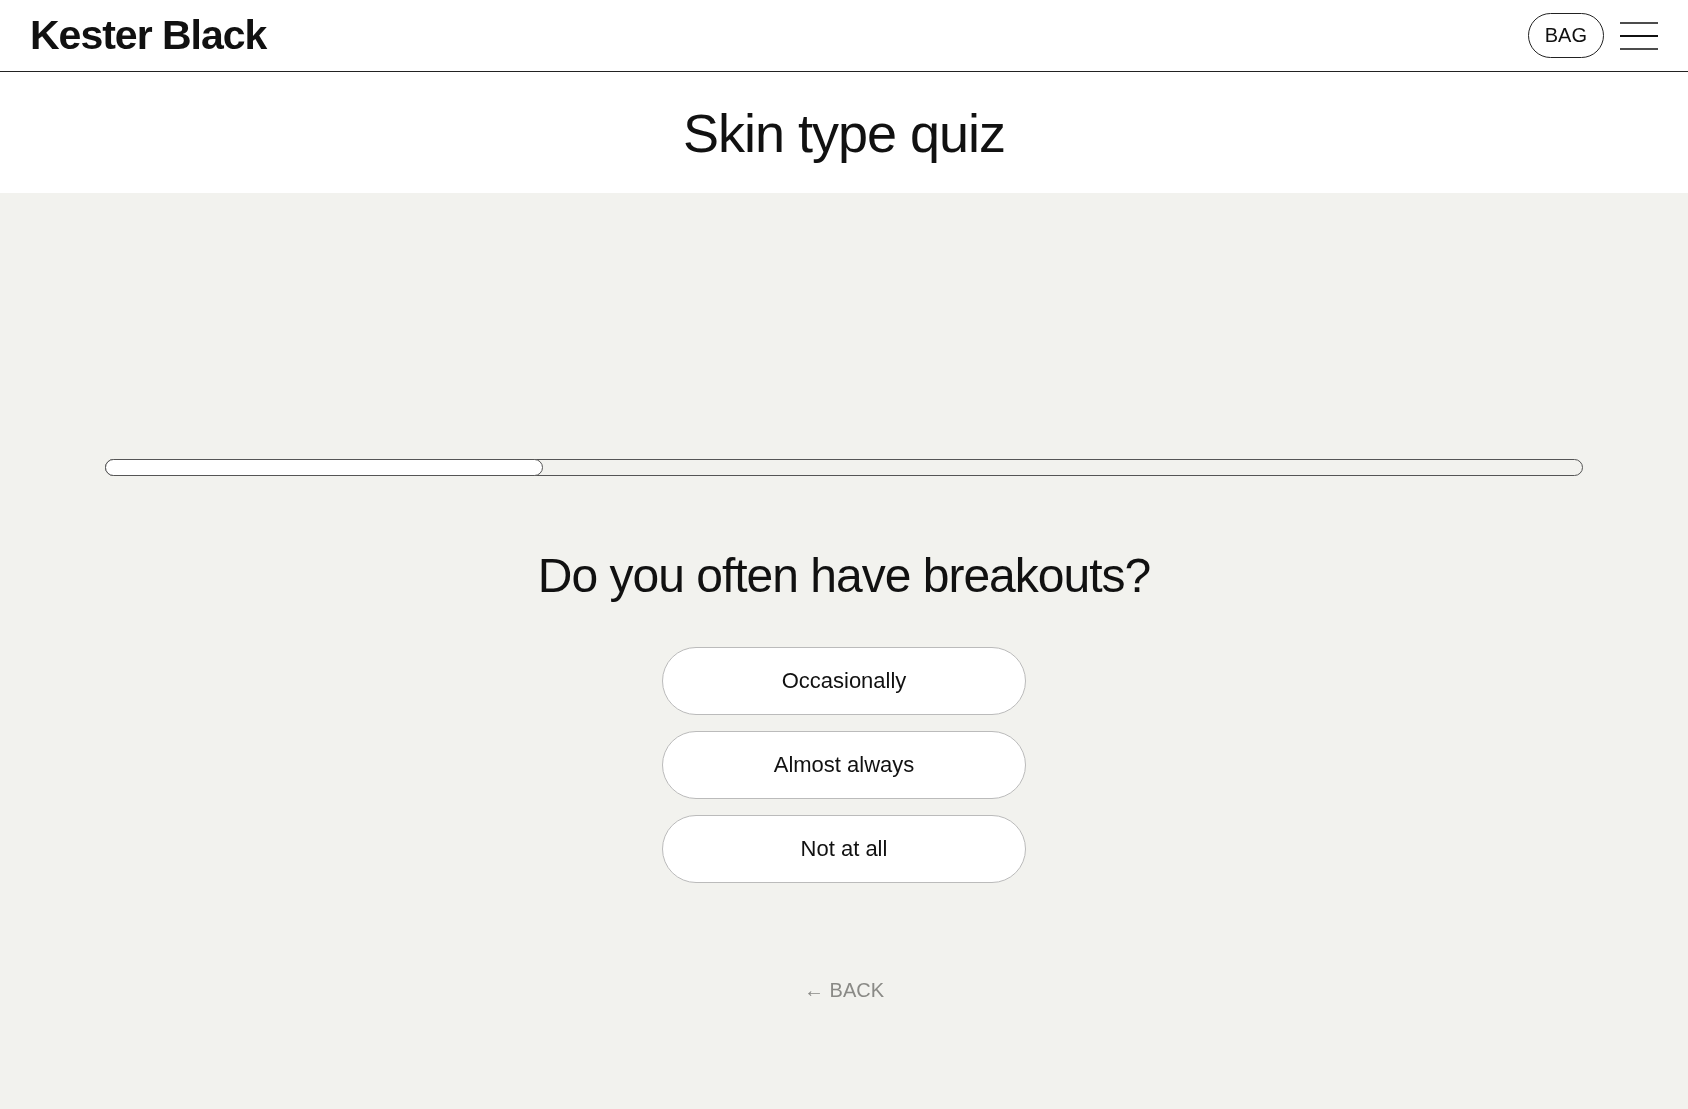  Describe the element at coordinates (1639, 35) in the screenshot. I see `menu-icon` at that location.